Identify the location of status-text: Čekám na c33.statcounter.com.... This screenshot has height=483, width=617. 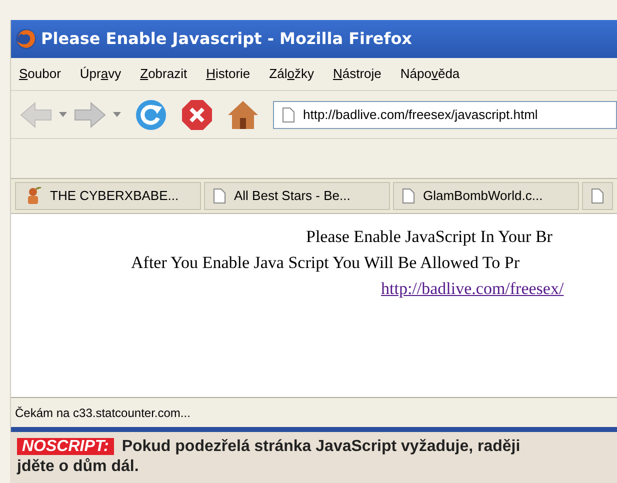
(102, 413).